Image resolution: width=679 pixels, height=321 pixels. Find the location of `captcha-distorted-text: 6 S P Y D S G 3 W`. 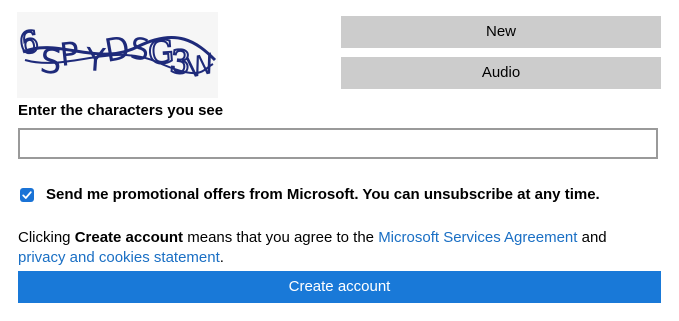

captcha-distorted-text: 6 S P Y D S G 3 W is located at coordinates (117, 54).